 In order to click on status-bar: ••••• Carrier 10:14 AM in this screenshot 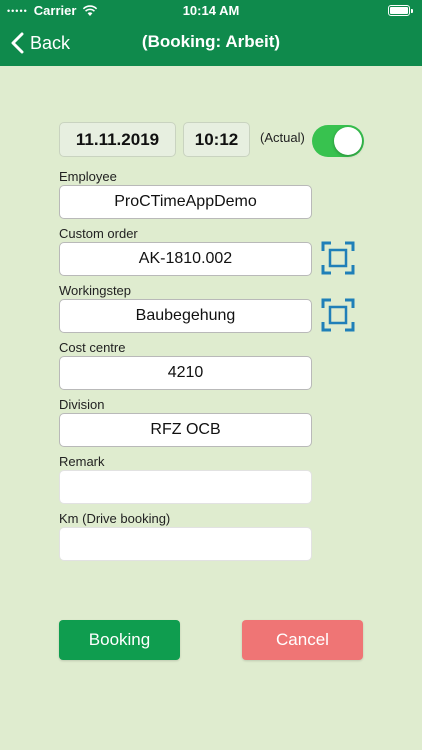, I will do `click(211, 10)`.